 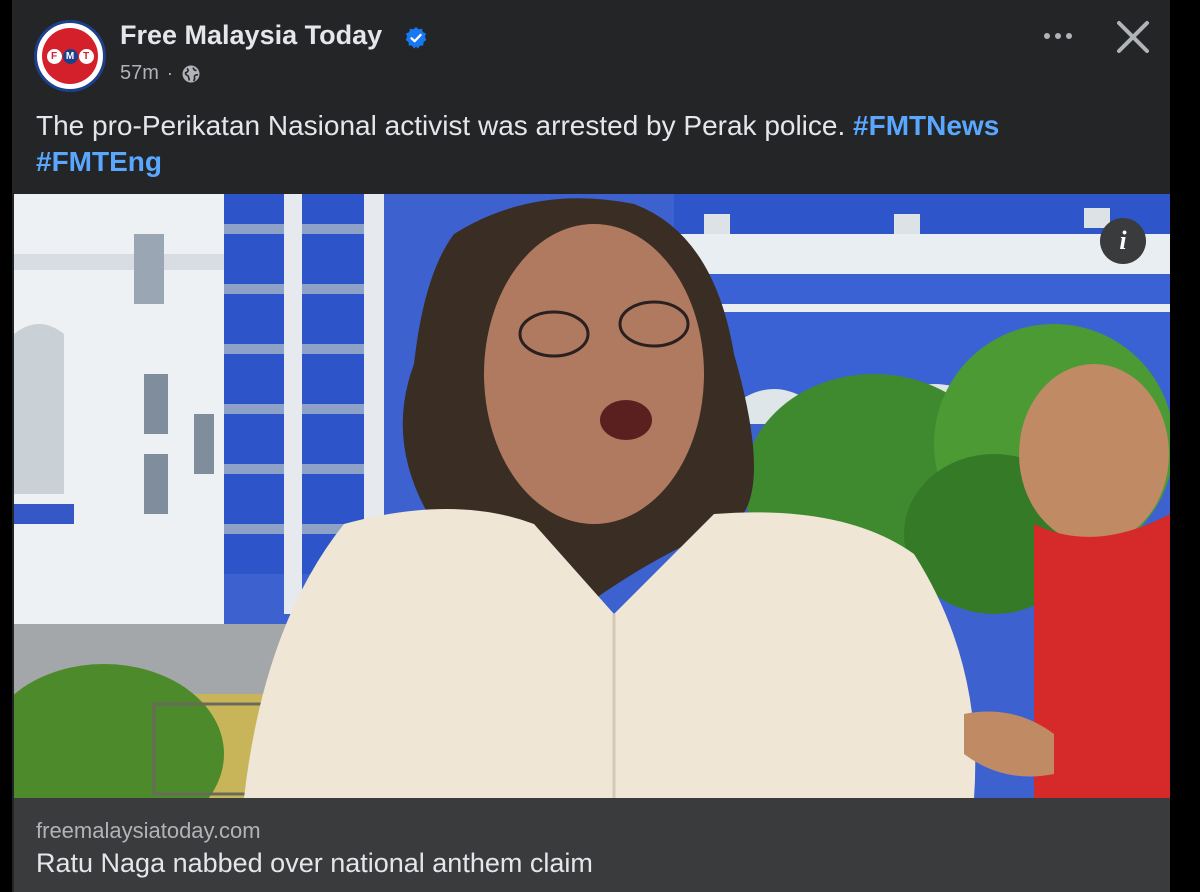 What do you see at coordinates (1047, 36) in the screenshot?
I see `more-options-icon` at bounding box center [1047, 36].